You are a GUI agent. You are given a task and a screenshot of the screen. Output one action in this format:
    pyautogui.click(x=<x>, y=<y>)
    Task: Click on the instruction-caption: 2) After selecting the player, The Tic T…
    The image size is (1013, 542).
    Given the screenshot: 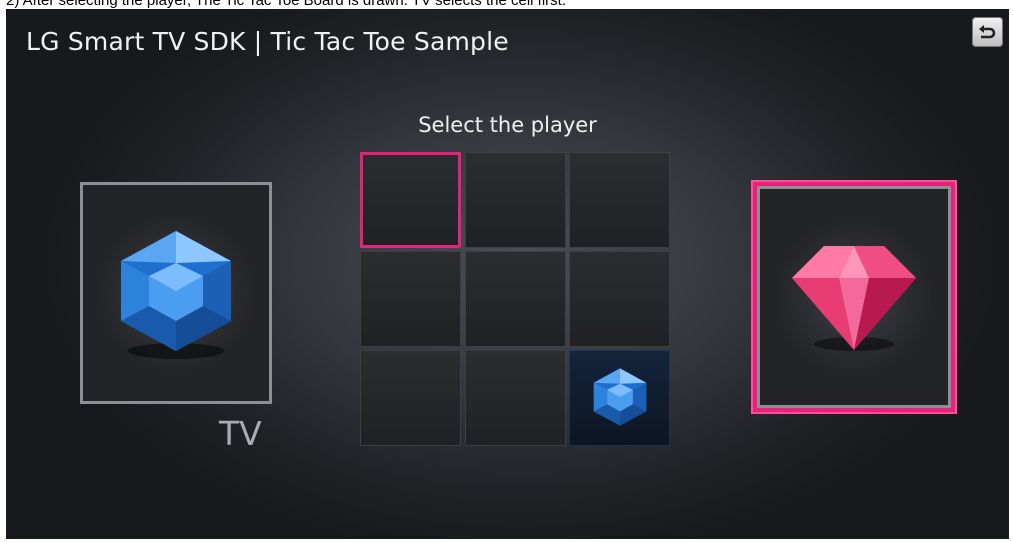 What is the action you would take?
    pyautogui.click(x=286, y=4)
    